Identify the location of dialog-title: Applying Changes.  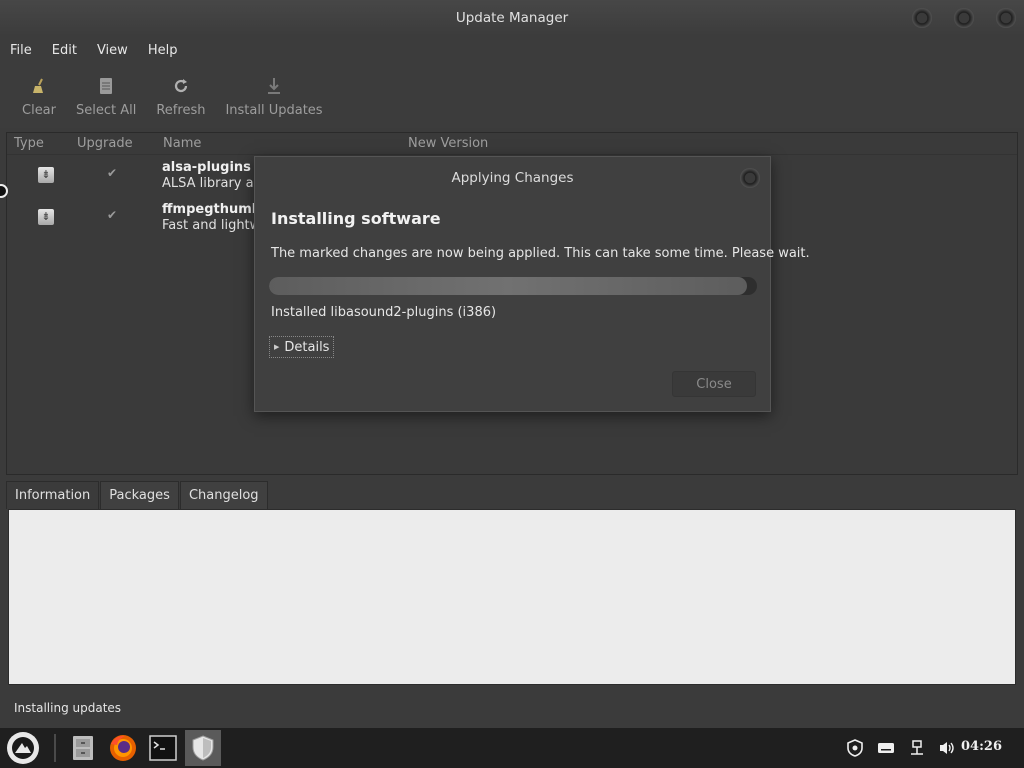
(512, 178).